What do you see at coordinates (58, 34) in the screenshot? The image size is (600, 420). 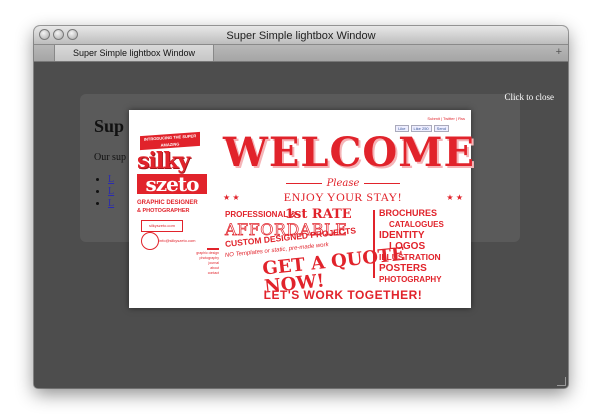 I see `minimize-window-button` at bounding box center [58, 34].